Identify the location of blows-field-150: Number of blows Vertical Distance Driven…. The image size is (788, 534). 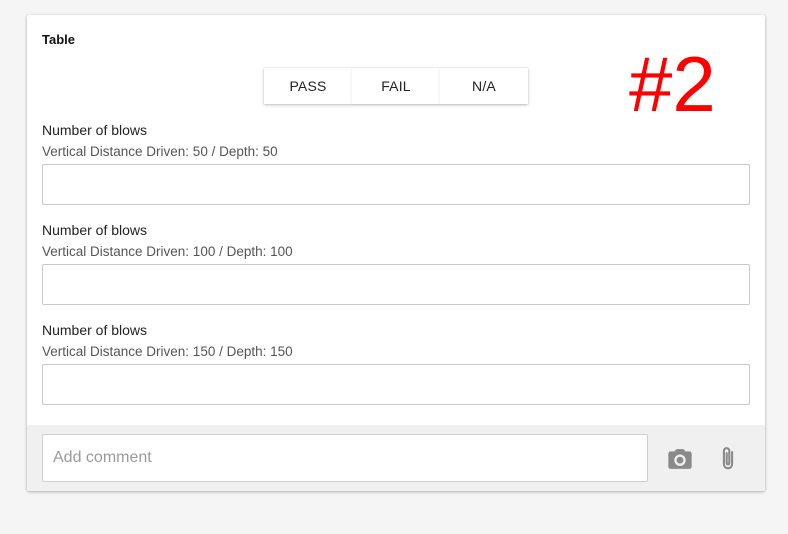
(396, 363).